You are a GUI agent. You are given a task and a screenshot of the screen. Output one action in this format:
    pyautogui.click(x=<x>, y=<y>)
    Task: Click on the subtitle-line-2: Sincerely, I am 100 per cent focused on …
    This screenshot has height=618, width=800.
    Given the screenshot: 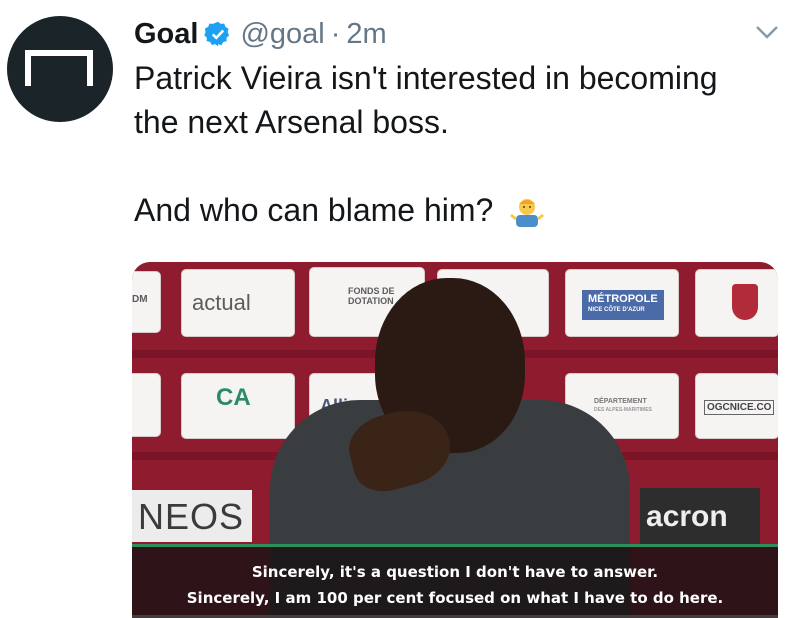 What is the action you would take?
    pyautogui.click(x=455, y=598)
    